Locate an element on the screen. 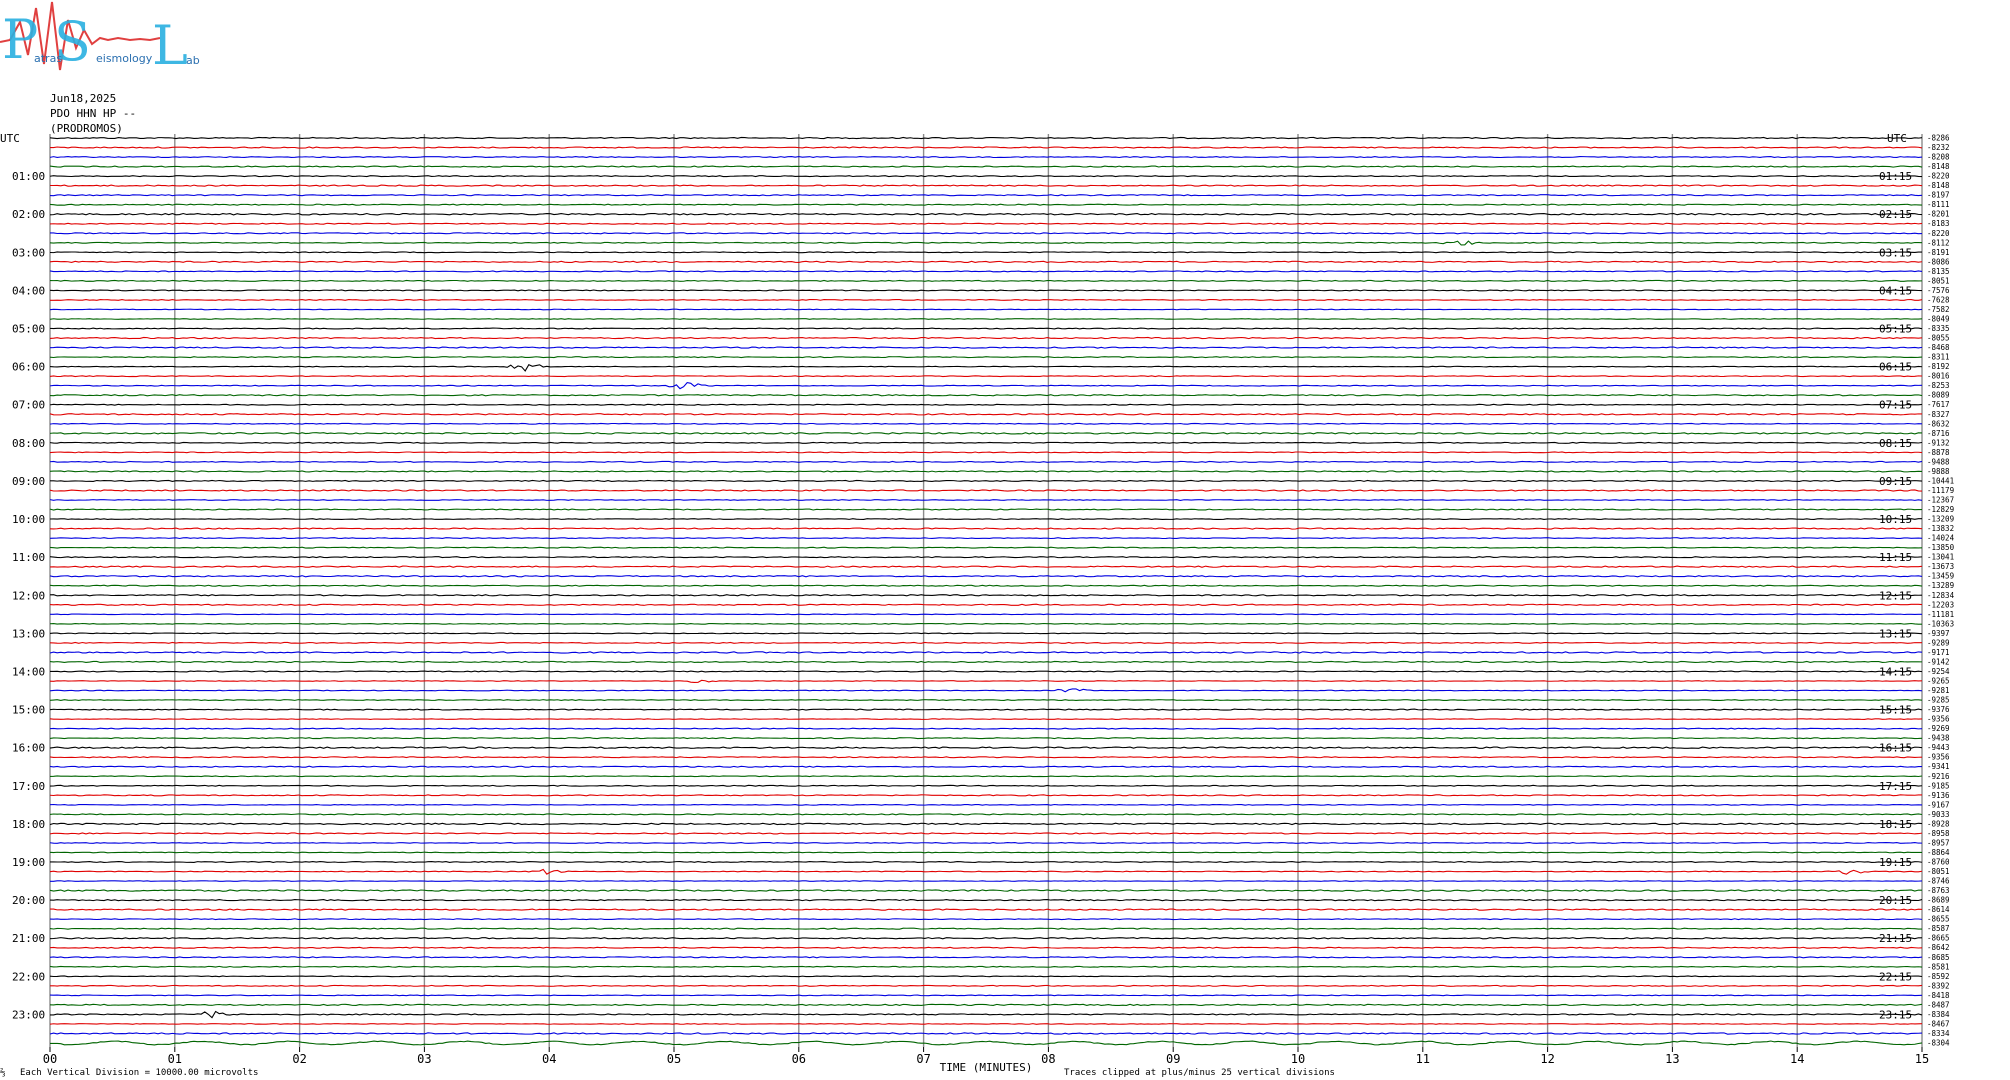 Image resolution: width=2010 pixels, height=1080 pixels. scale-mark: ⅔ is located at coordinates (3, 1073).